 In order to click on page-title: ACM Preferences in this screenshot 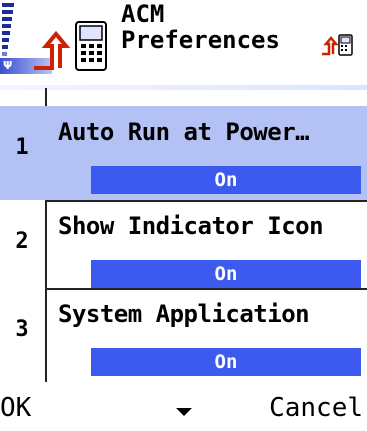, I will do `click(200, 29)`.